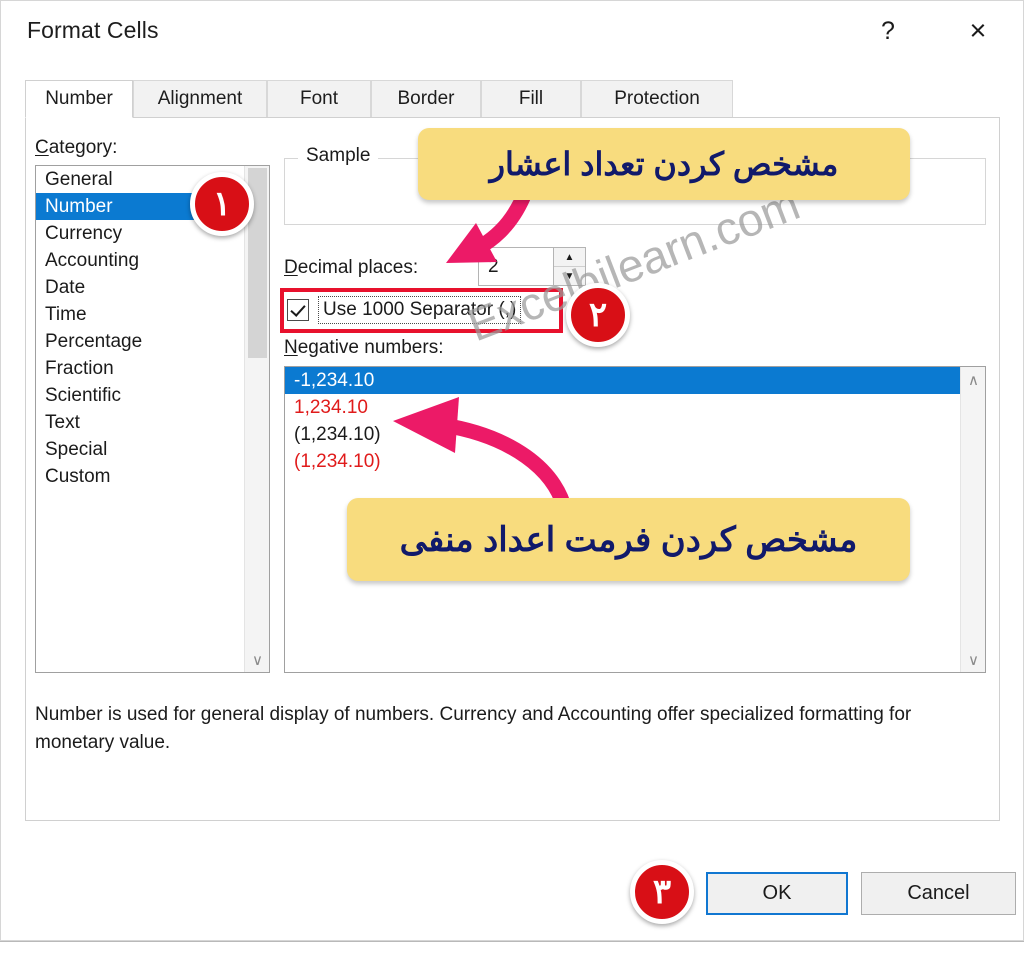 The height and width of the screenshot is (979, 1024). I want to click on category-item: Special, so click(152, 449).